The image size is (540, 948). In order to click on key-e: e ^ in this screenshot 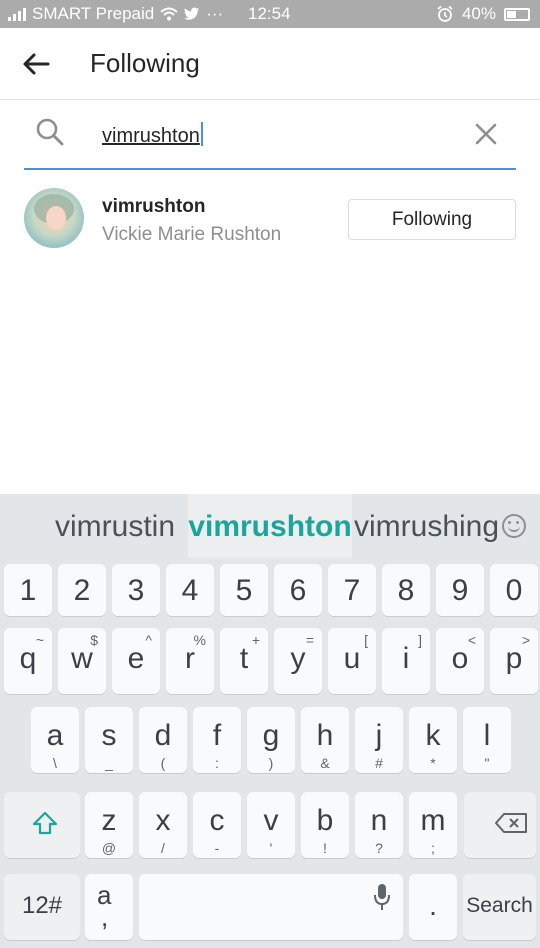, I will do `click(136, 661)`.